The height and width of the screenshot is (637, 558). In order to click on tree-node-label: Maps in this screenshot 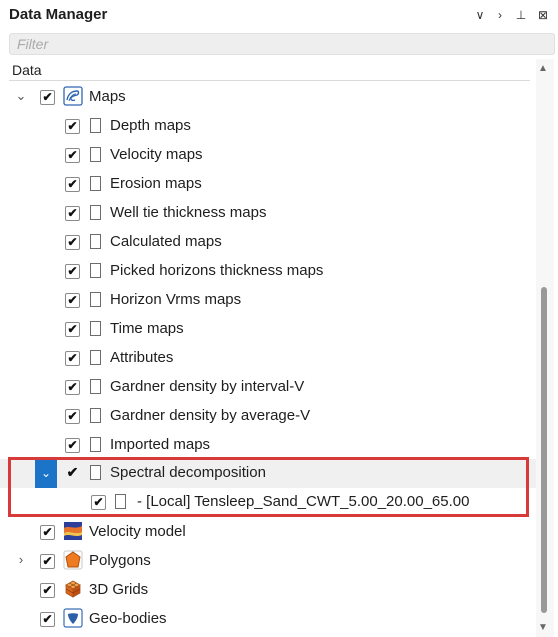, I will do `click(107, 96)`.